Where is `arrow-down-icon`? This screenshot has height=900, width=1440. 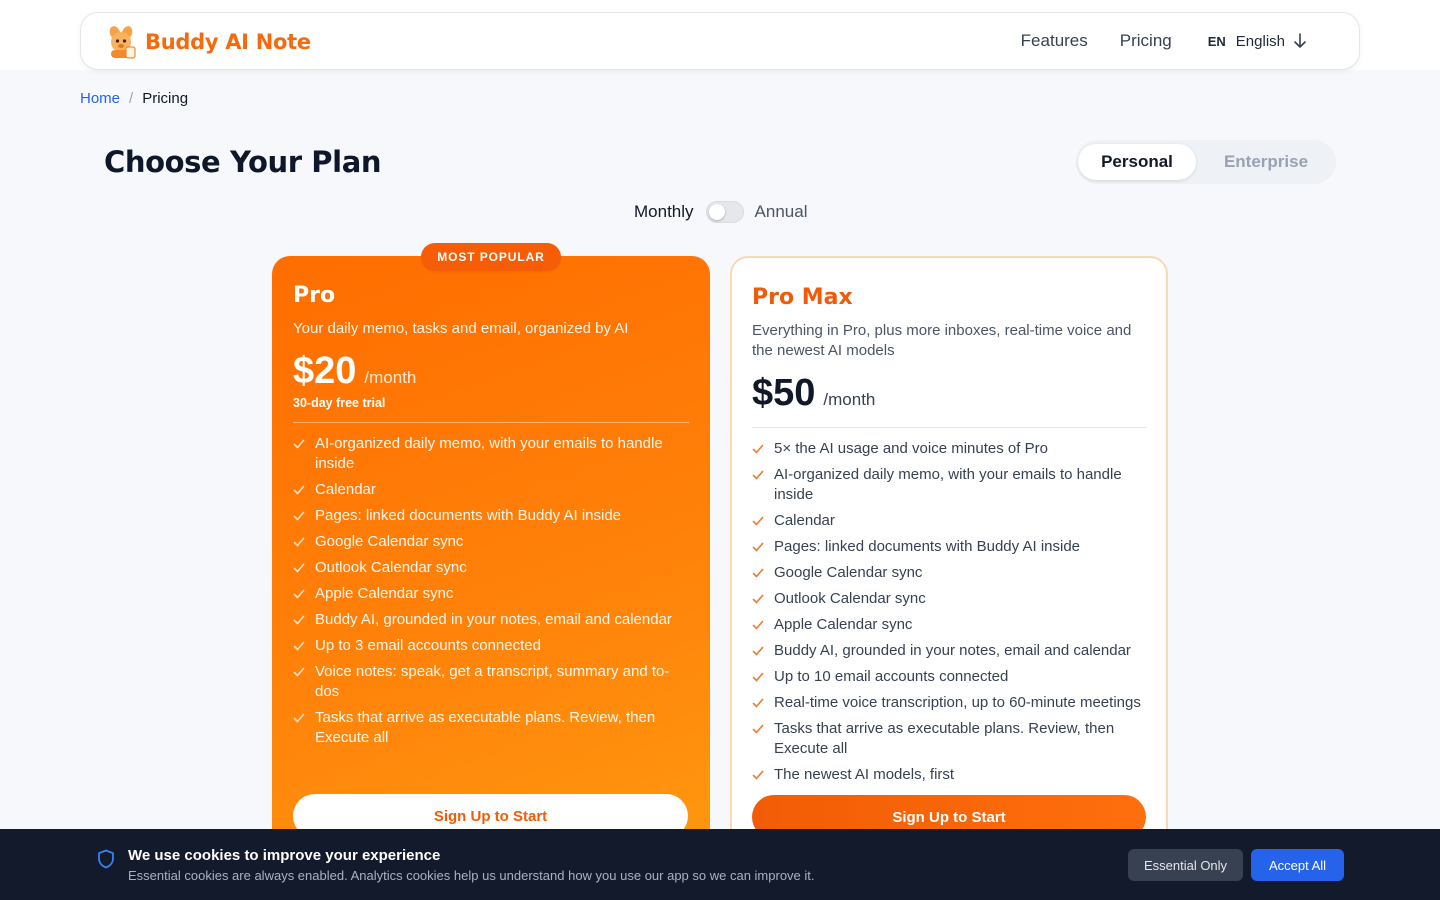 arrow-down-icon is located at coordinates (1300, 41).